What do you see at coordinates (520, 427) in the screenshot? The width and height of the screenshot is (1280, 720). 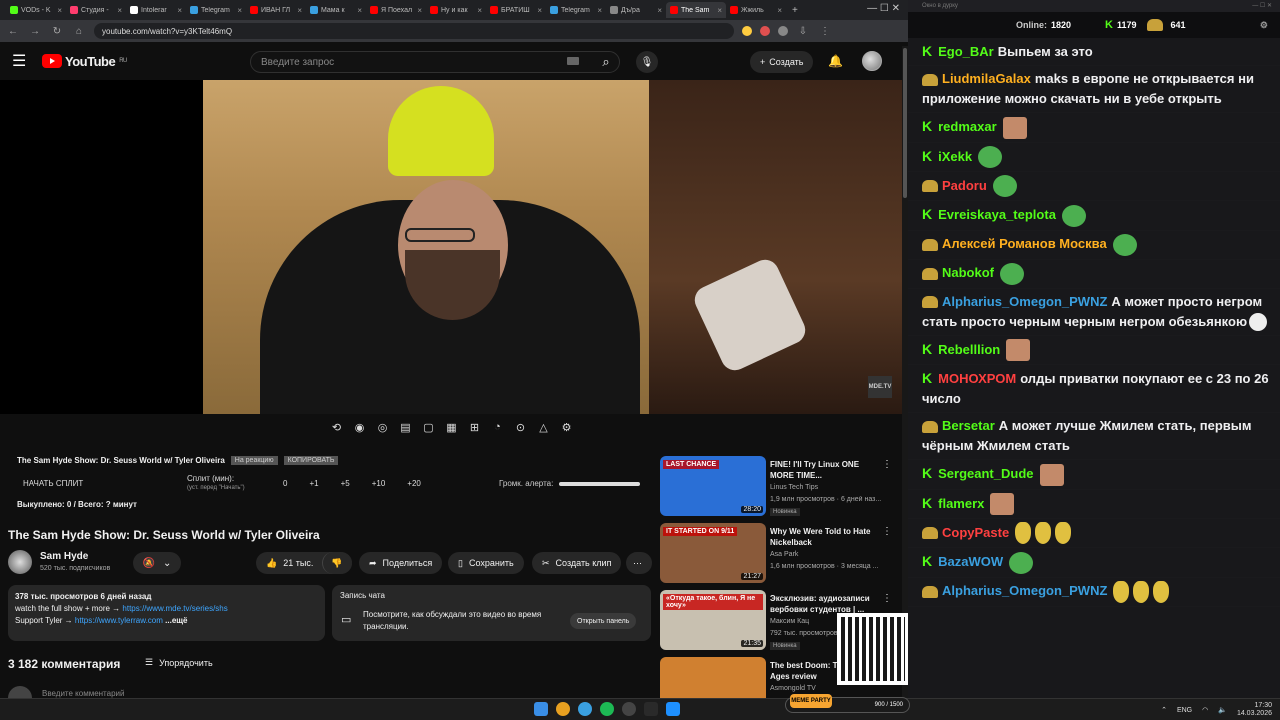 I see `camera-icon: ⊙` at bounding box center [520, 427].